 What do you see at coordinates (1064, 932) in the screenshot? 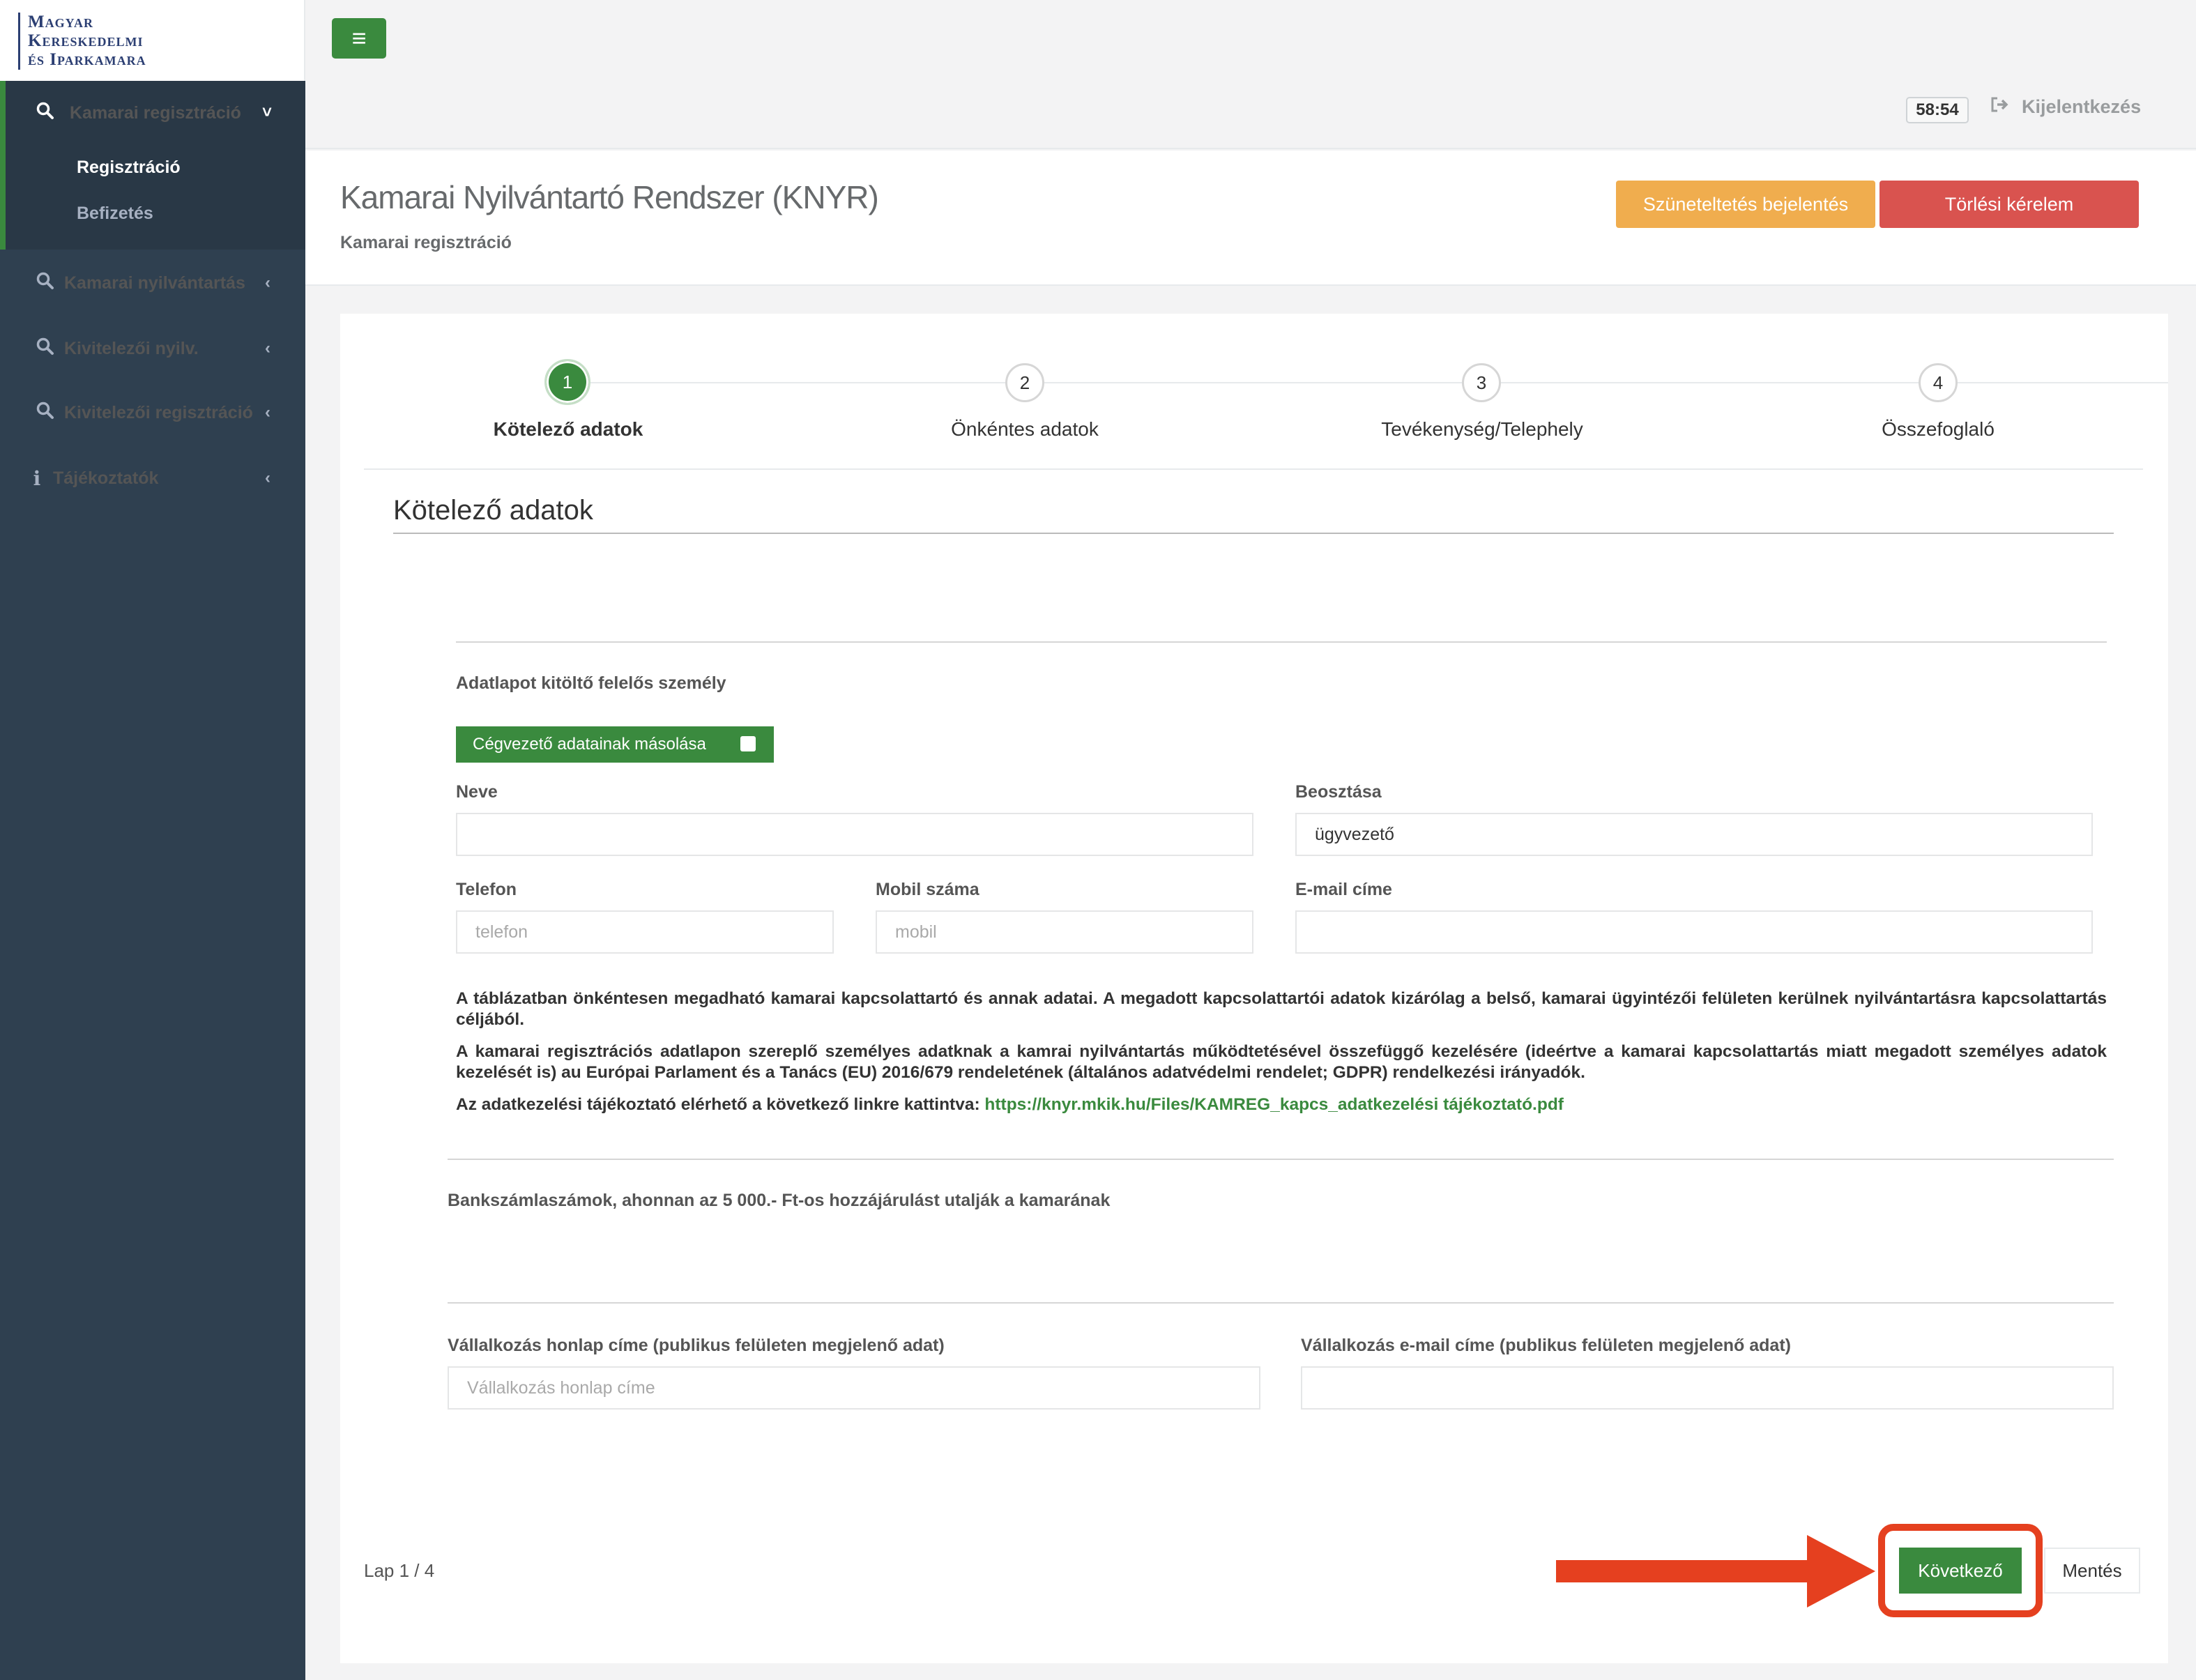
I see `mobile-input: mobil` at bounding box center [1064, 932].